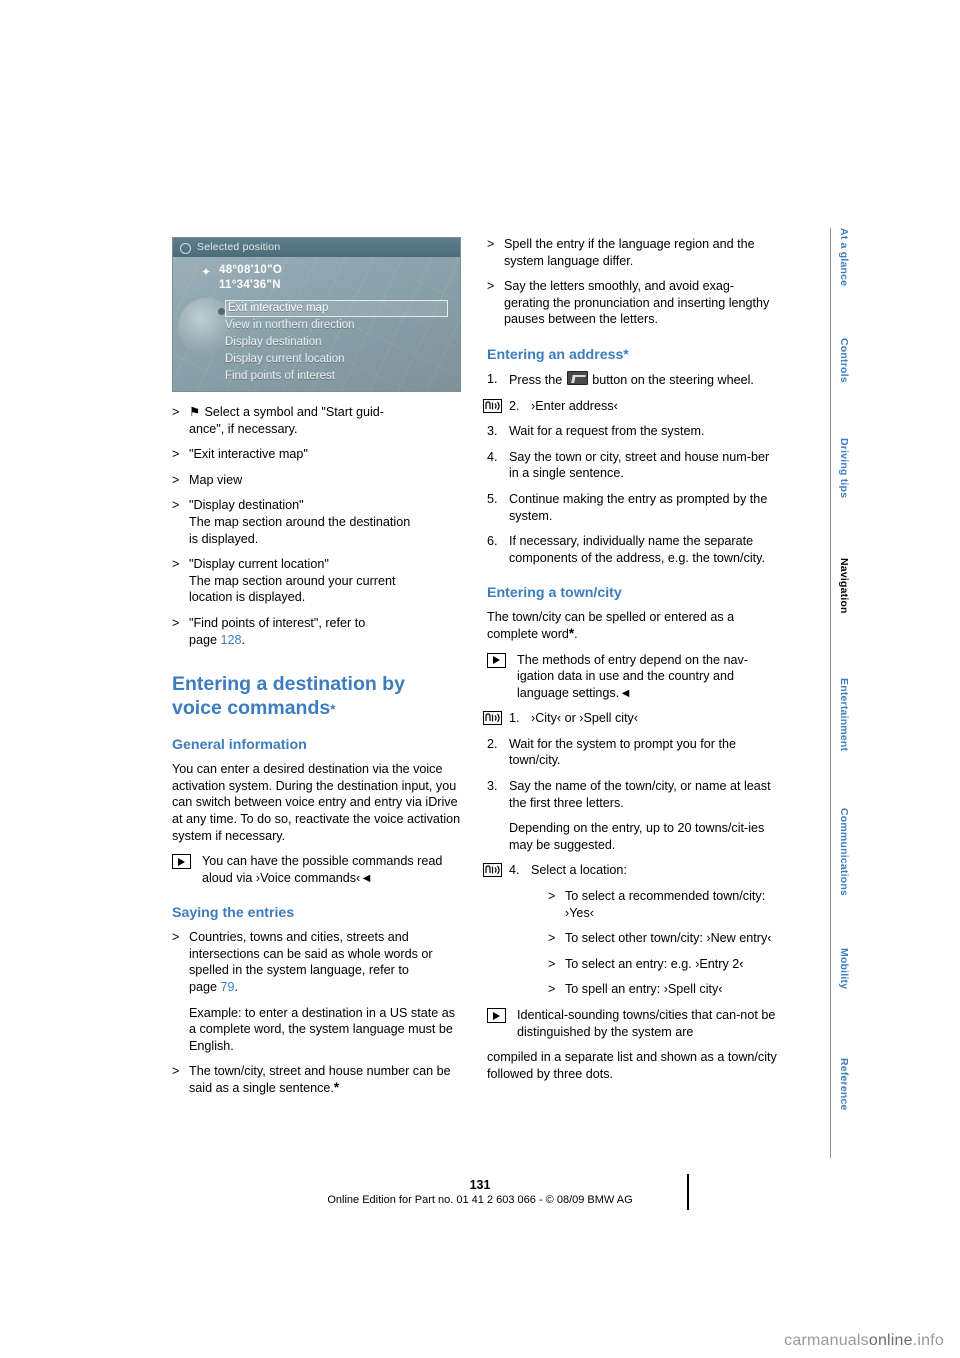 This screenshot has width=960, height=1358. I want to click on sidebar-item-navigation: Navigation, so click(844, 618).